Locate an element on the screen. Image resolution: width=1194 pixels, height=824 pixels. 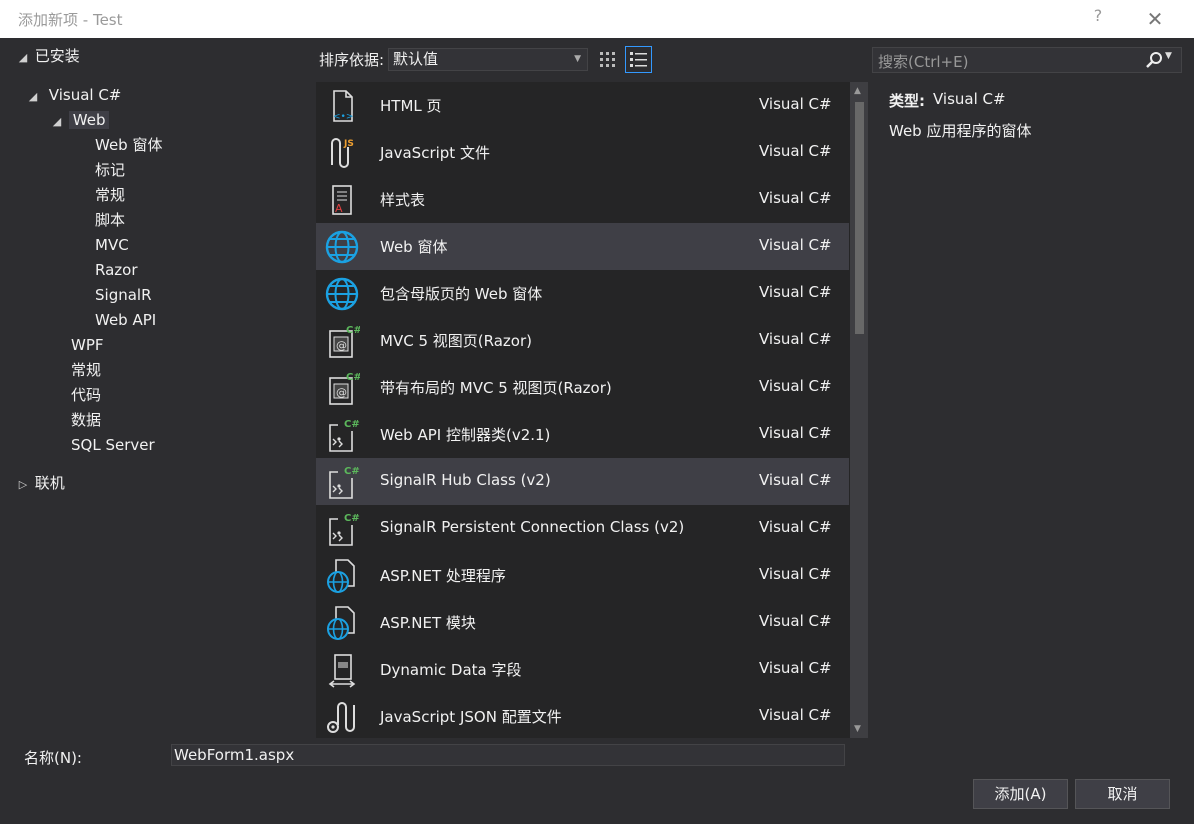
aspnet-file-icon is located at coordinates (342, 576).